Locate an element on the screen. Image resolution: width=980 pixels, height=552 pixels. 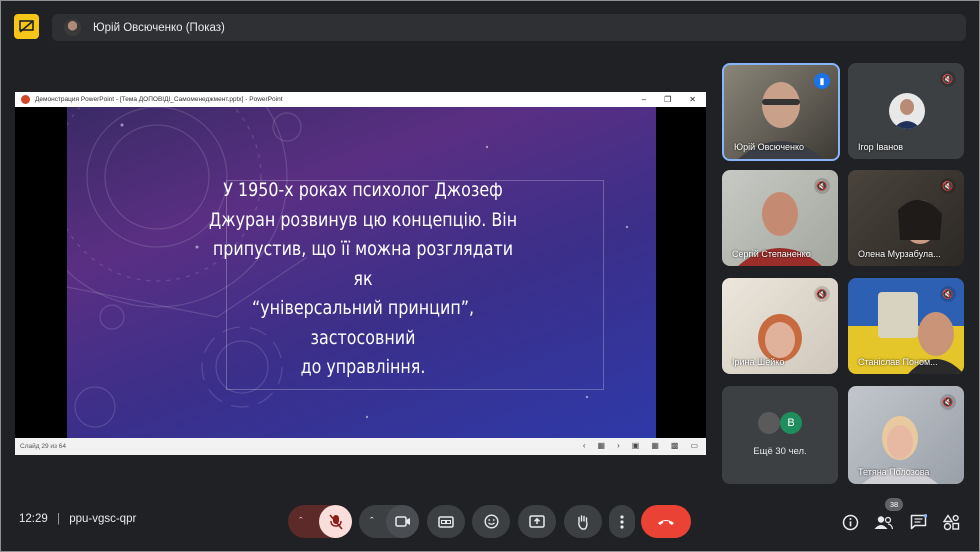
present-screen-icon is located at coordinates (537, 521).